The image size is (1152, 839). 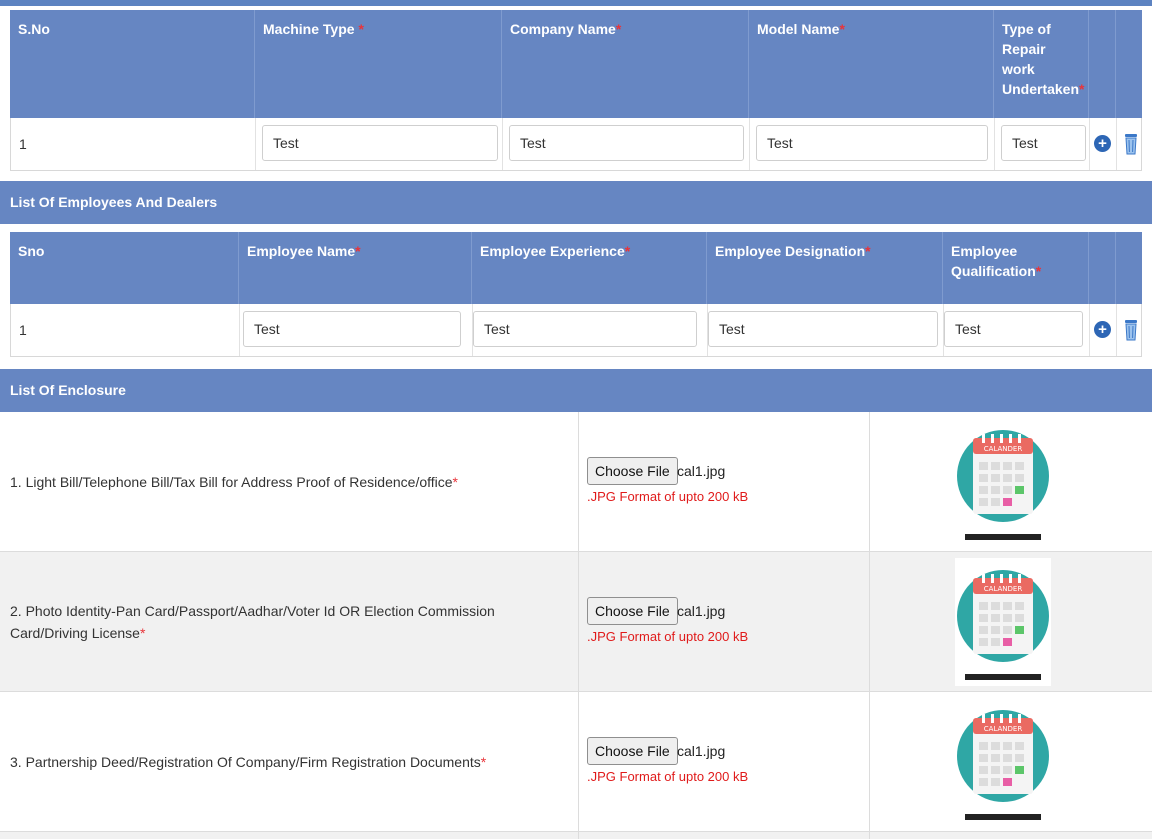 I want to click on company-name-input, so click(x=626, y=143).